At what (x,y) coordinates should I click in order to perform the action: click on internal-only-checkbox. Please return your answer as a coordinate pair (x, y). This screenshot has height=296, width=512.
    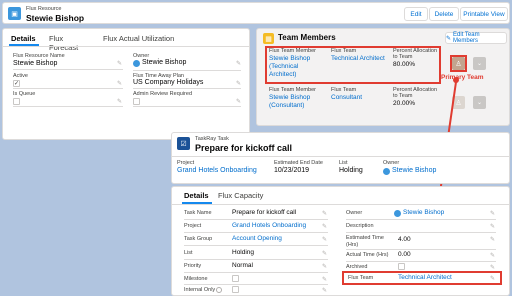
    Looking at the image, I should click on (235, 289).